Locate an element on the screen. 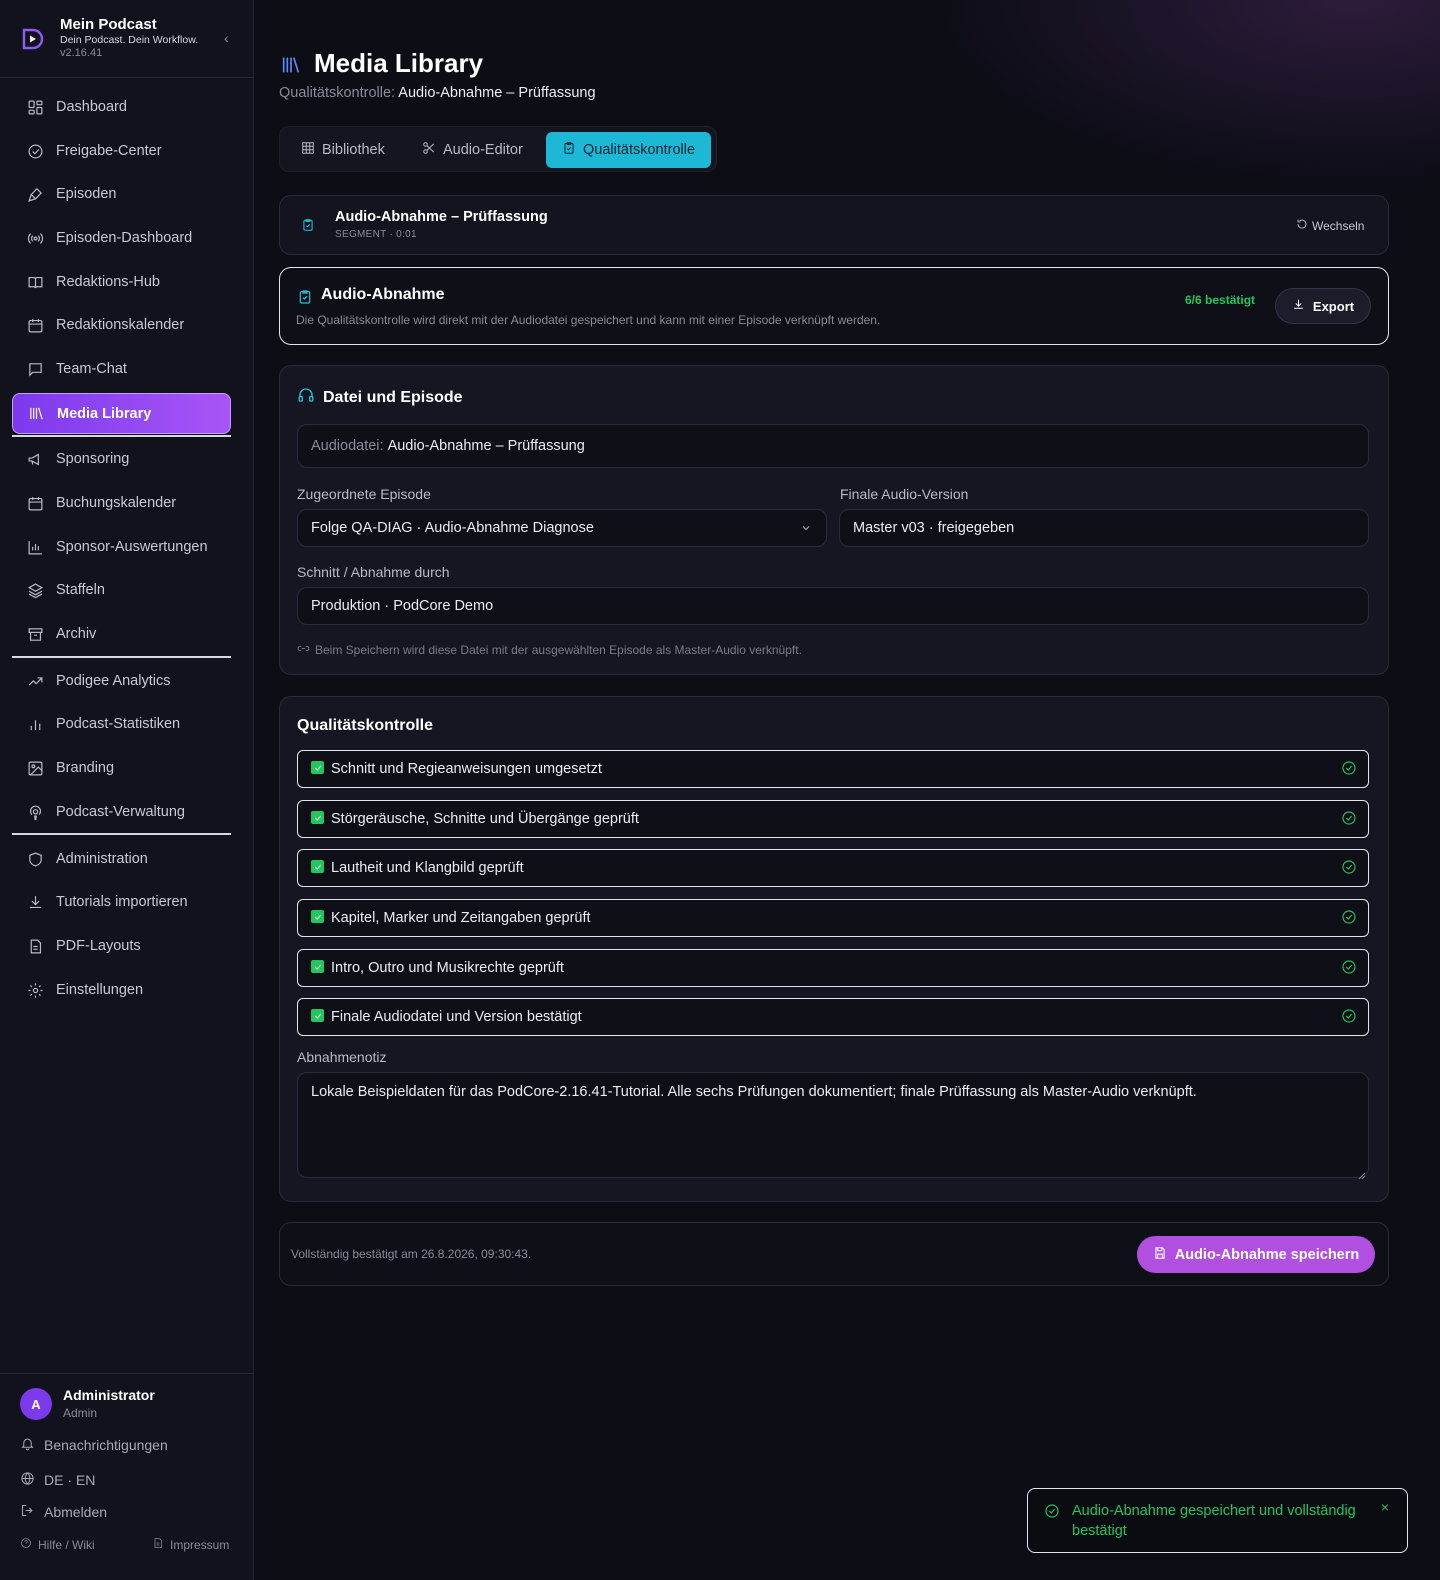 Image resolution: width=1440 pixels, height=1580 pixels. nav-item-administration: Administration is located at coordinates (121, 859).